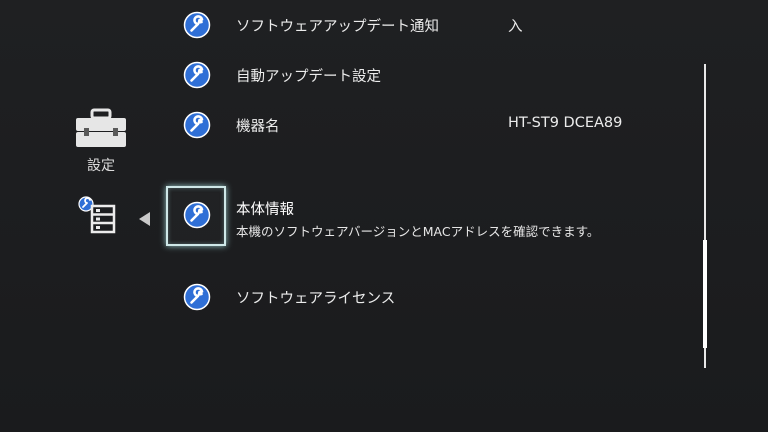 This screenshot has height=432, width=768. Describe the element at coordinates (426, 75) in the screenshot. I see `menu-item-auto-update-settings: 自動アップデート設定` at that location.